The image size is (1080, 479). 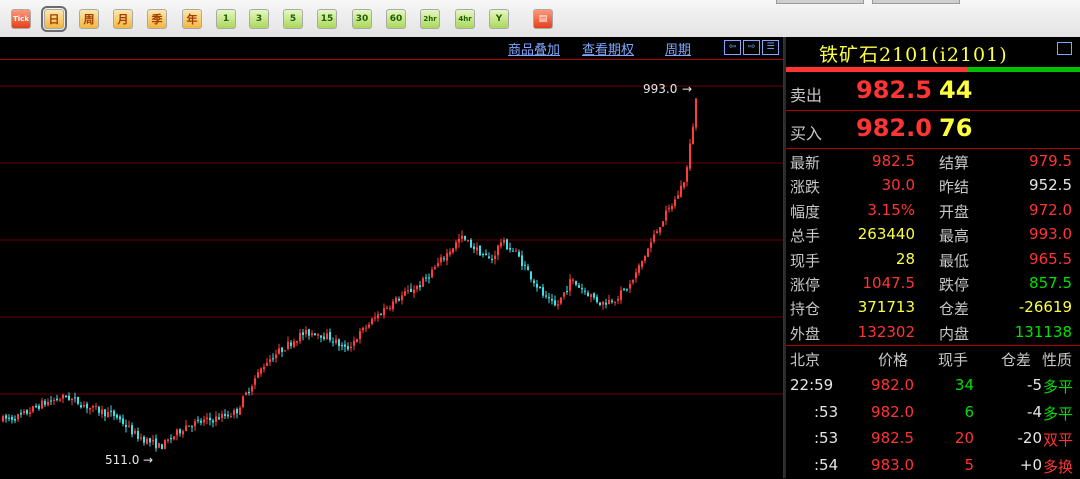 I want to click on toolbar-button-14: 4hr, so click(x=465, y=19).